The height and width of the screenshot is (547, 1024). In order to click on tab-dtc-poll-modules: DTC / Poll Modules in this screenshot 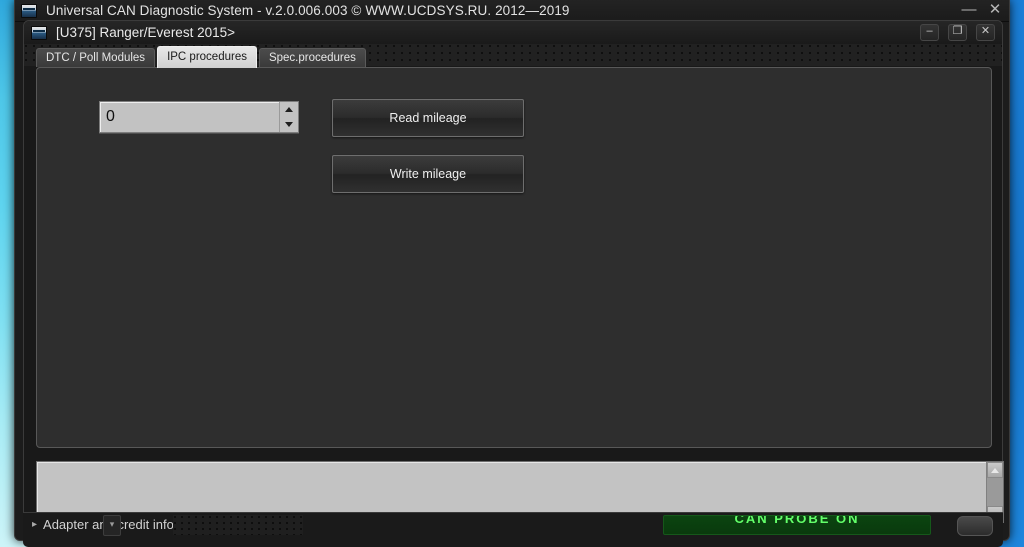, I will do `click(96, 57)`.